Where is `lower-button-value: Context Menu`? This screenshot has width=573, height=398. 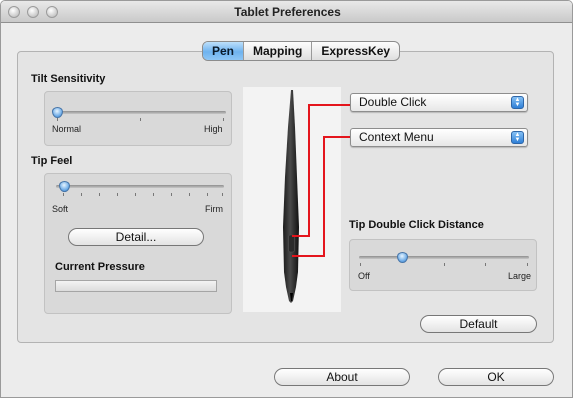
lower-button-value: Context Menu is located at coordinates (396, 137).